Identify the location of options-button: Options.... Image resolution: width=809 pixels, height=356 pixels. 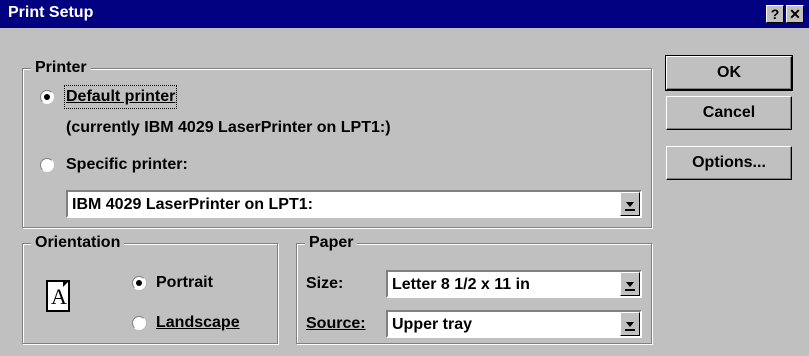
(729, 163).